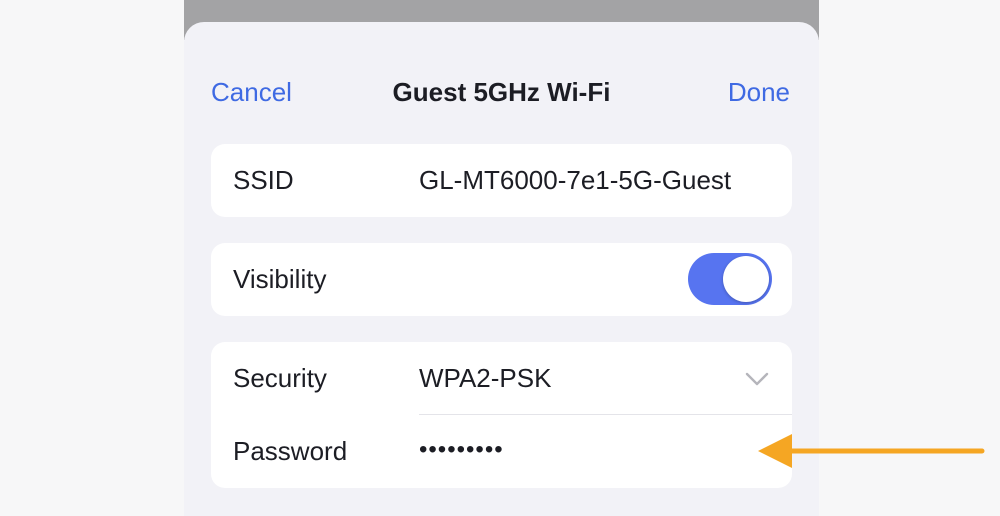 The width and height of the screenshot is (1000, 516). I want to click on chevron-down-icon, so click(757, 379).